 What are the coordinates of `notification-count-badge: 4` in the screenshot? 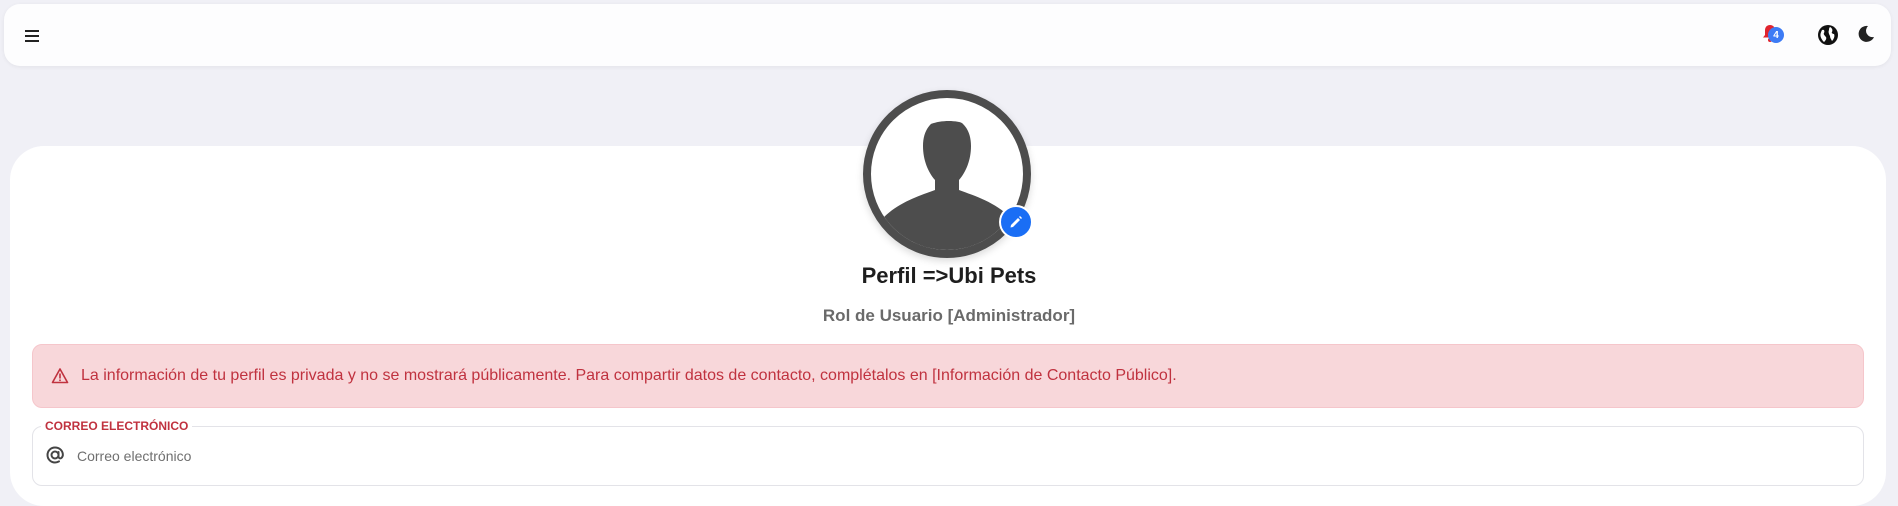 It's located at (1776, 35).